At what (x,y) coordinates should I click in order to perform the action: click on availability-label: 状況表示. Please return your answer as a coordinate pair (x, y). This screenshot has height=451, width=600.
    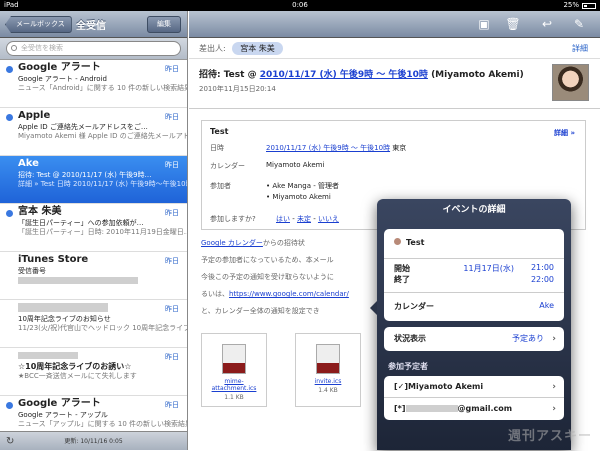
    Looking at the image, I should click on (410, 338).